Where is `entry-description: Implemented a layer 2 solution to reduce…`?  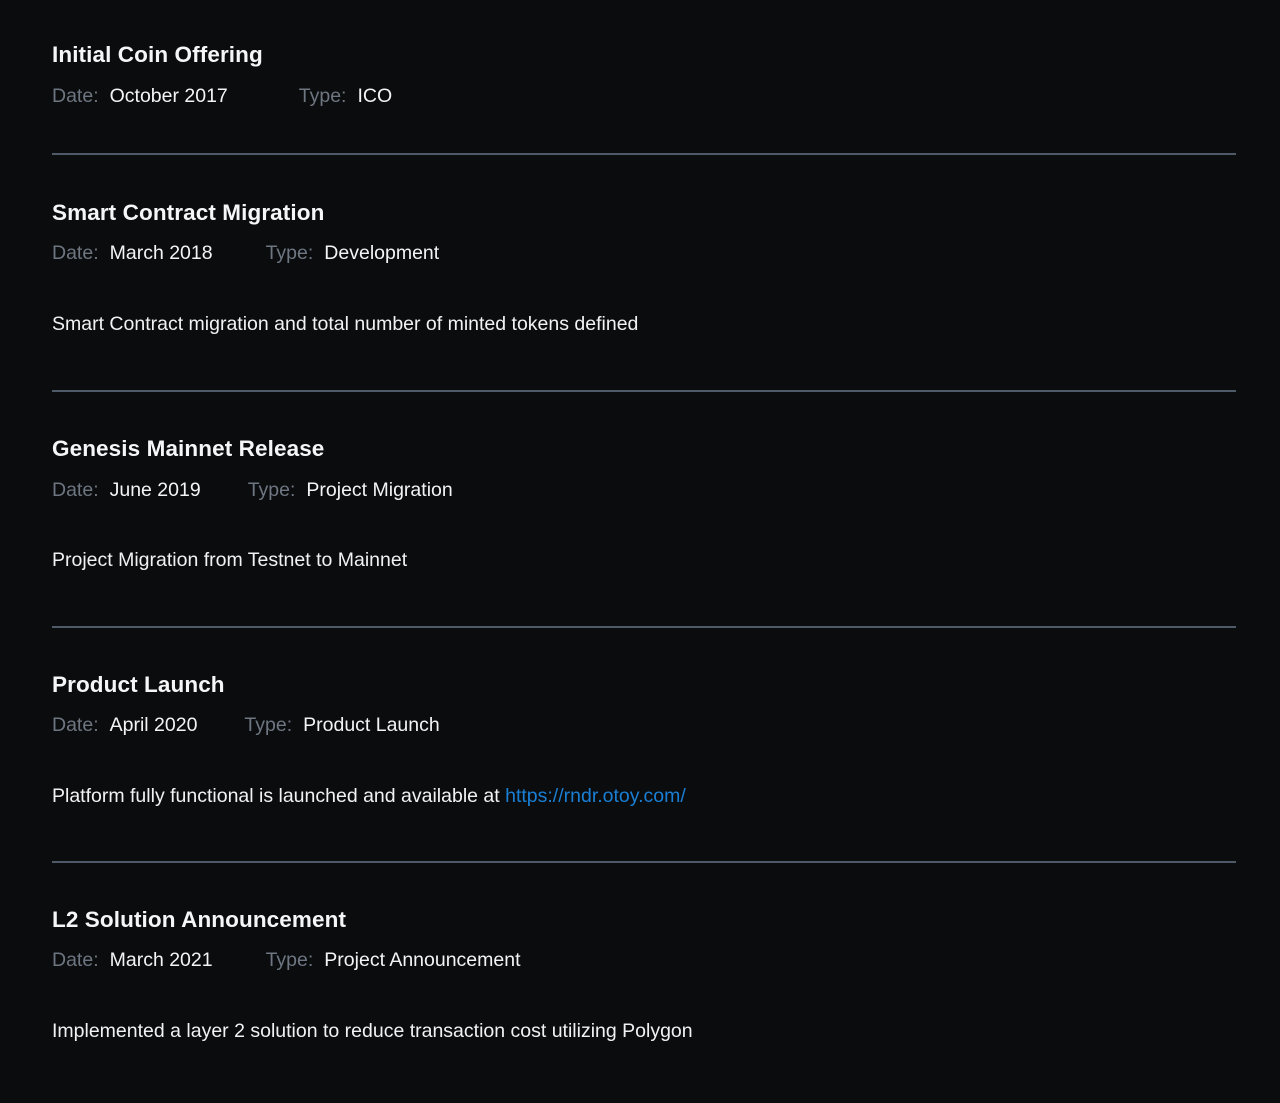 entry-description: Implemented a layer 2 solution to reduce… is located at coordinates (372, 1030).